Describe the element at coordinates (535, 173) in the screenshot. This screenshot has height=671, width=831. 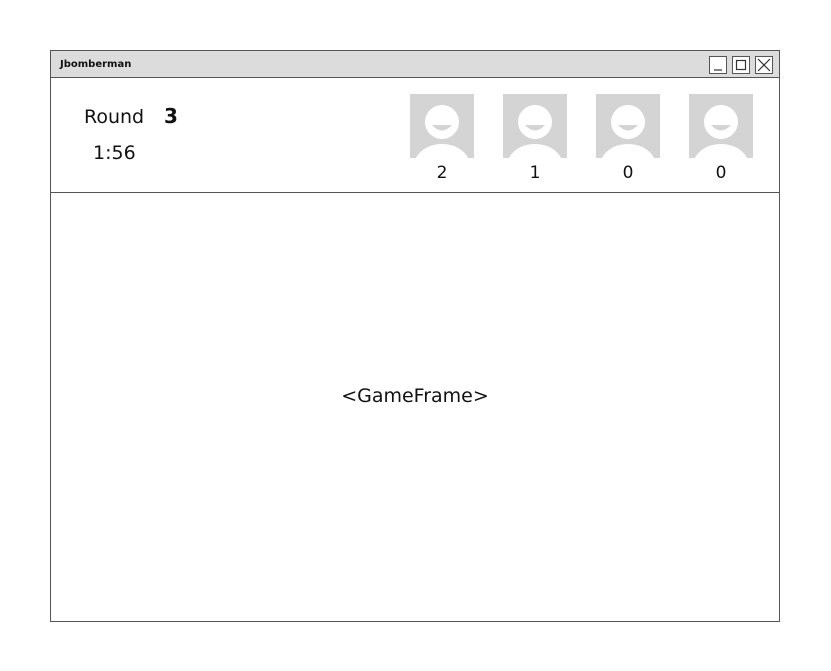
I see `player-score: 1` at that location.